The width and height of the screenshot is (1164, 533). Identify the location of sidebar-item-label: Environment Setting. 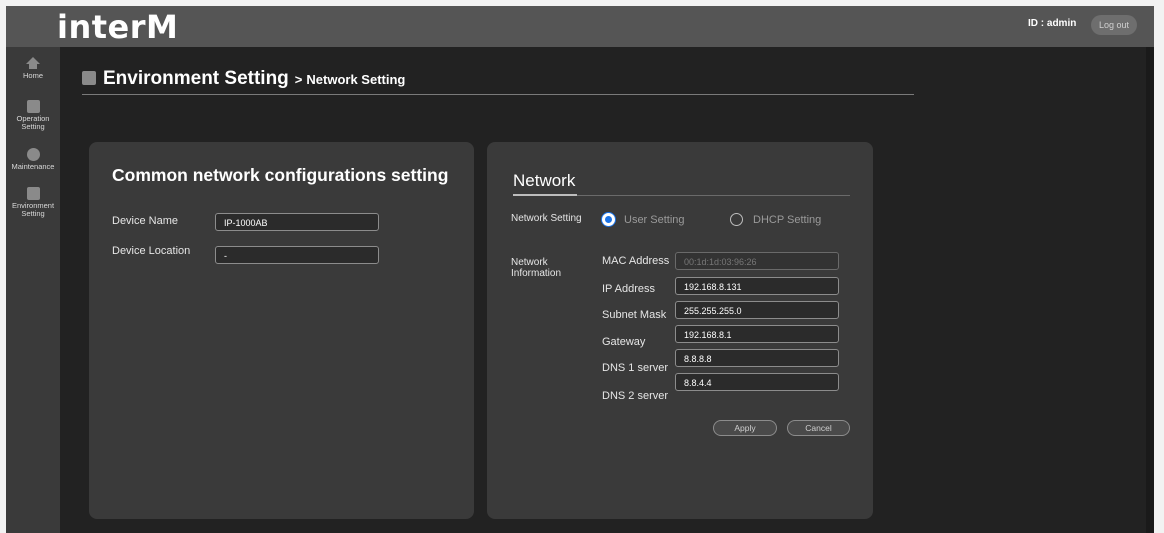
(33, 209).